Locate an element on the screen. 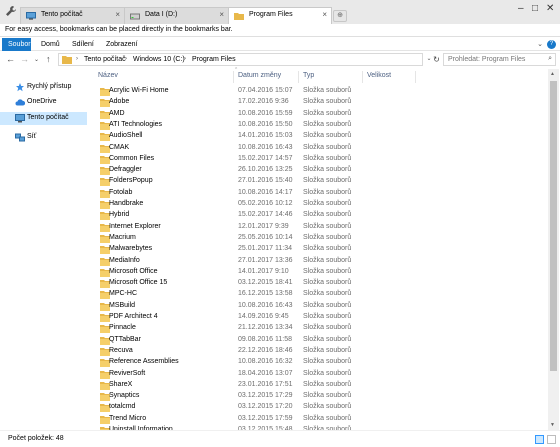  column-header-name: Název is located at coordinates (108, 75).